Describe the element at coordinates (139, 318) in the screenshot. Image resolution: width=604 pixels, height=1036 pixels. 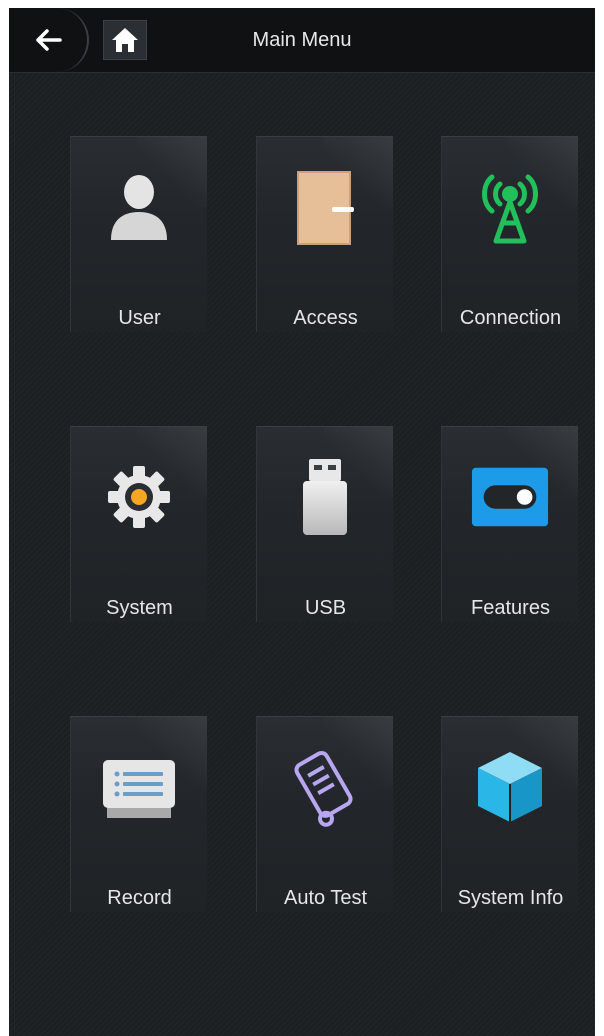
I see `menu-label: User` at that location.